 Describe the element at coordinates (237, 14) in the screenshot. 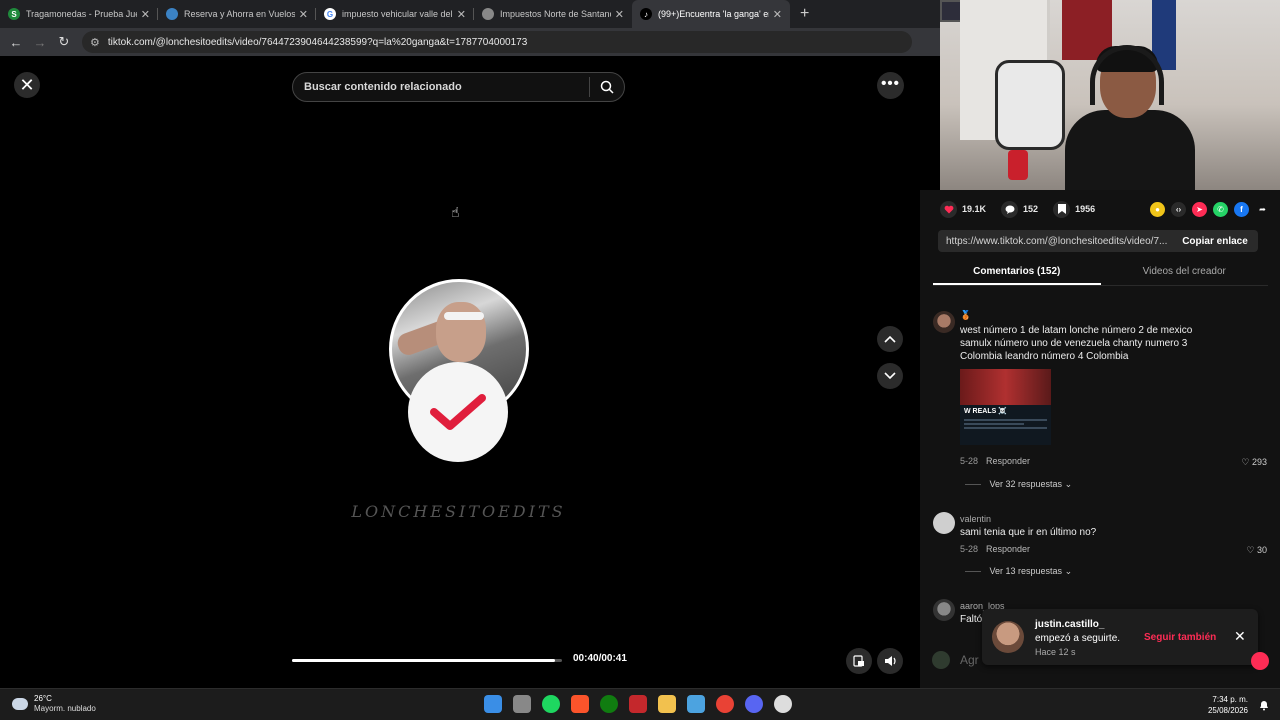

I see `browser-tab: Reserva y Ahorra en Vuelos y H ✕` at that location.